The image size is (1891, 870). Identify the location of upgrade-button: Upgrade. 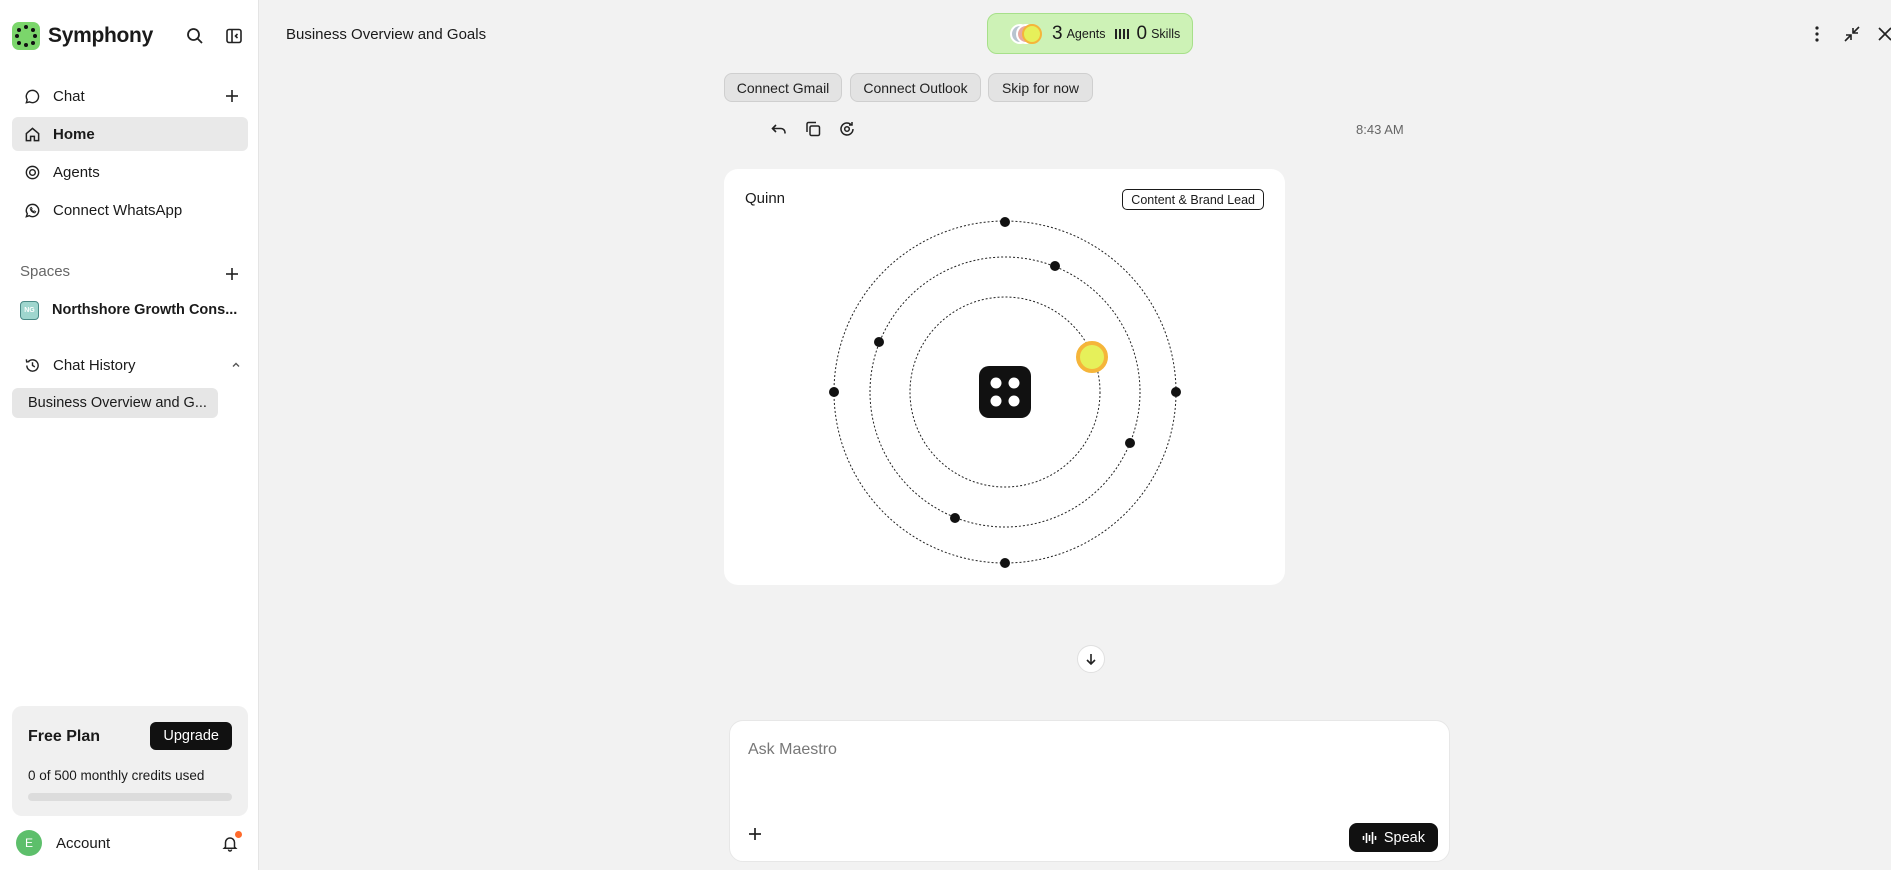
(191, 736).